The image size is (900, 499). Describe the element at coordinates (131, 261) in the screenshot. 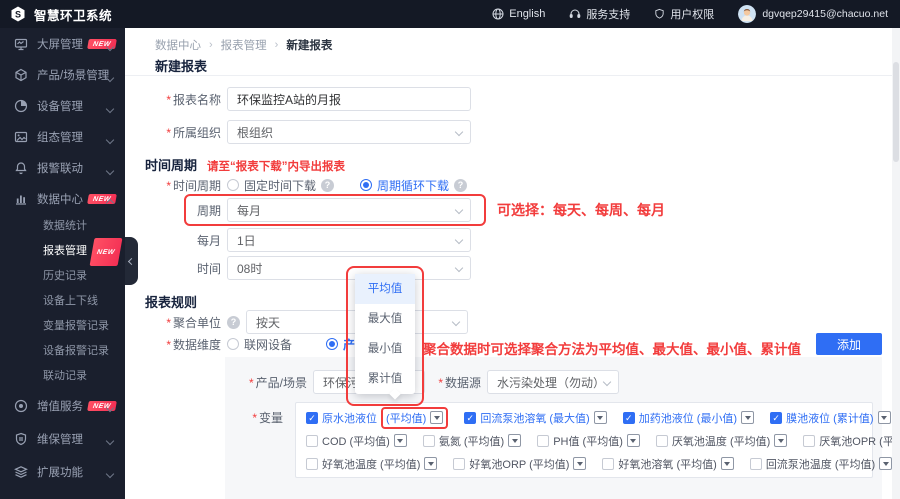

I see `sidebar-collapse-handle` at that location.